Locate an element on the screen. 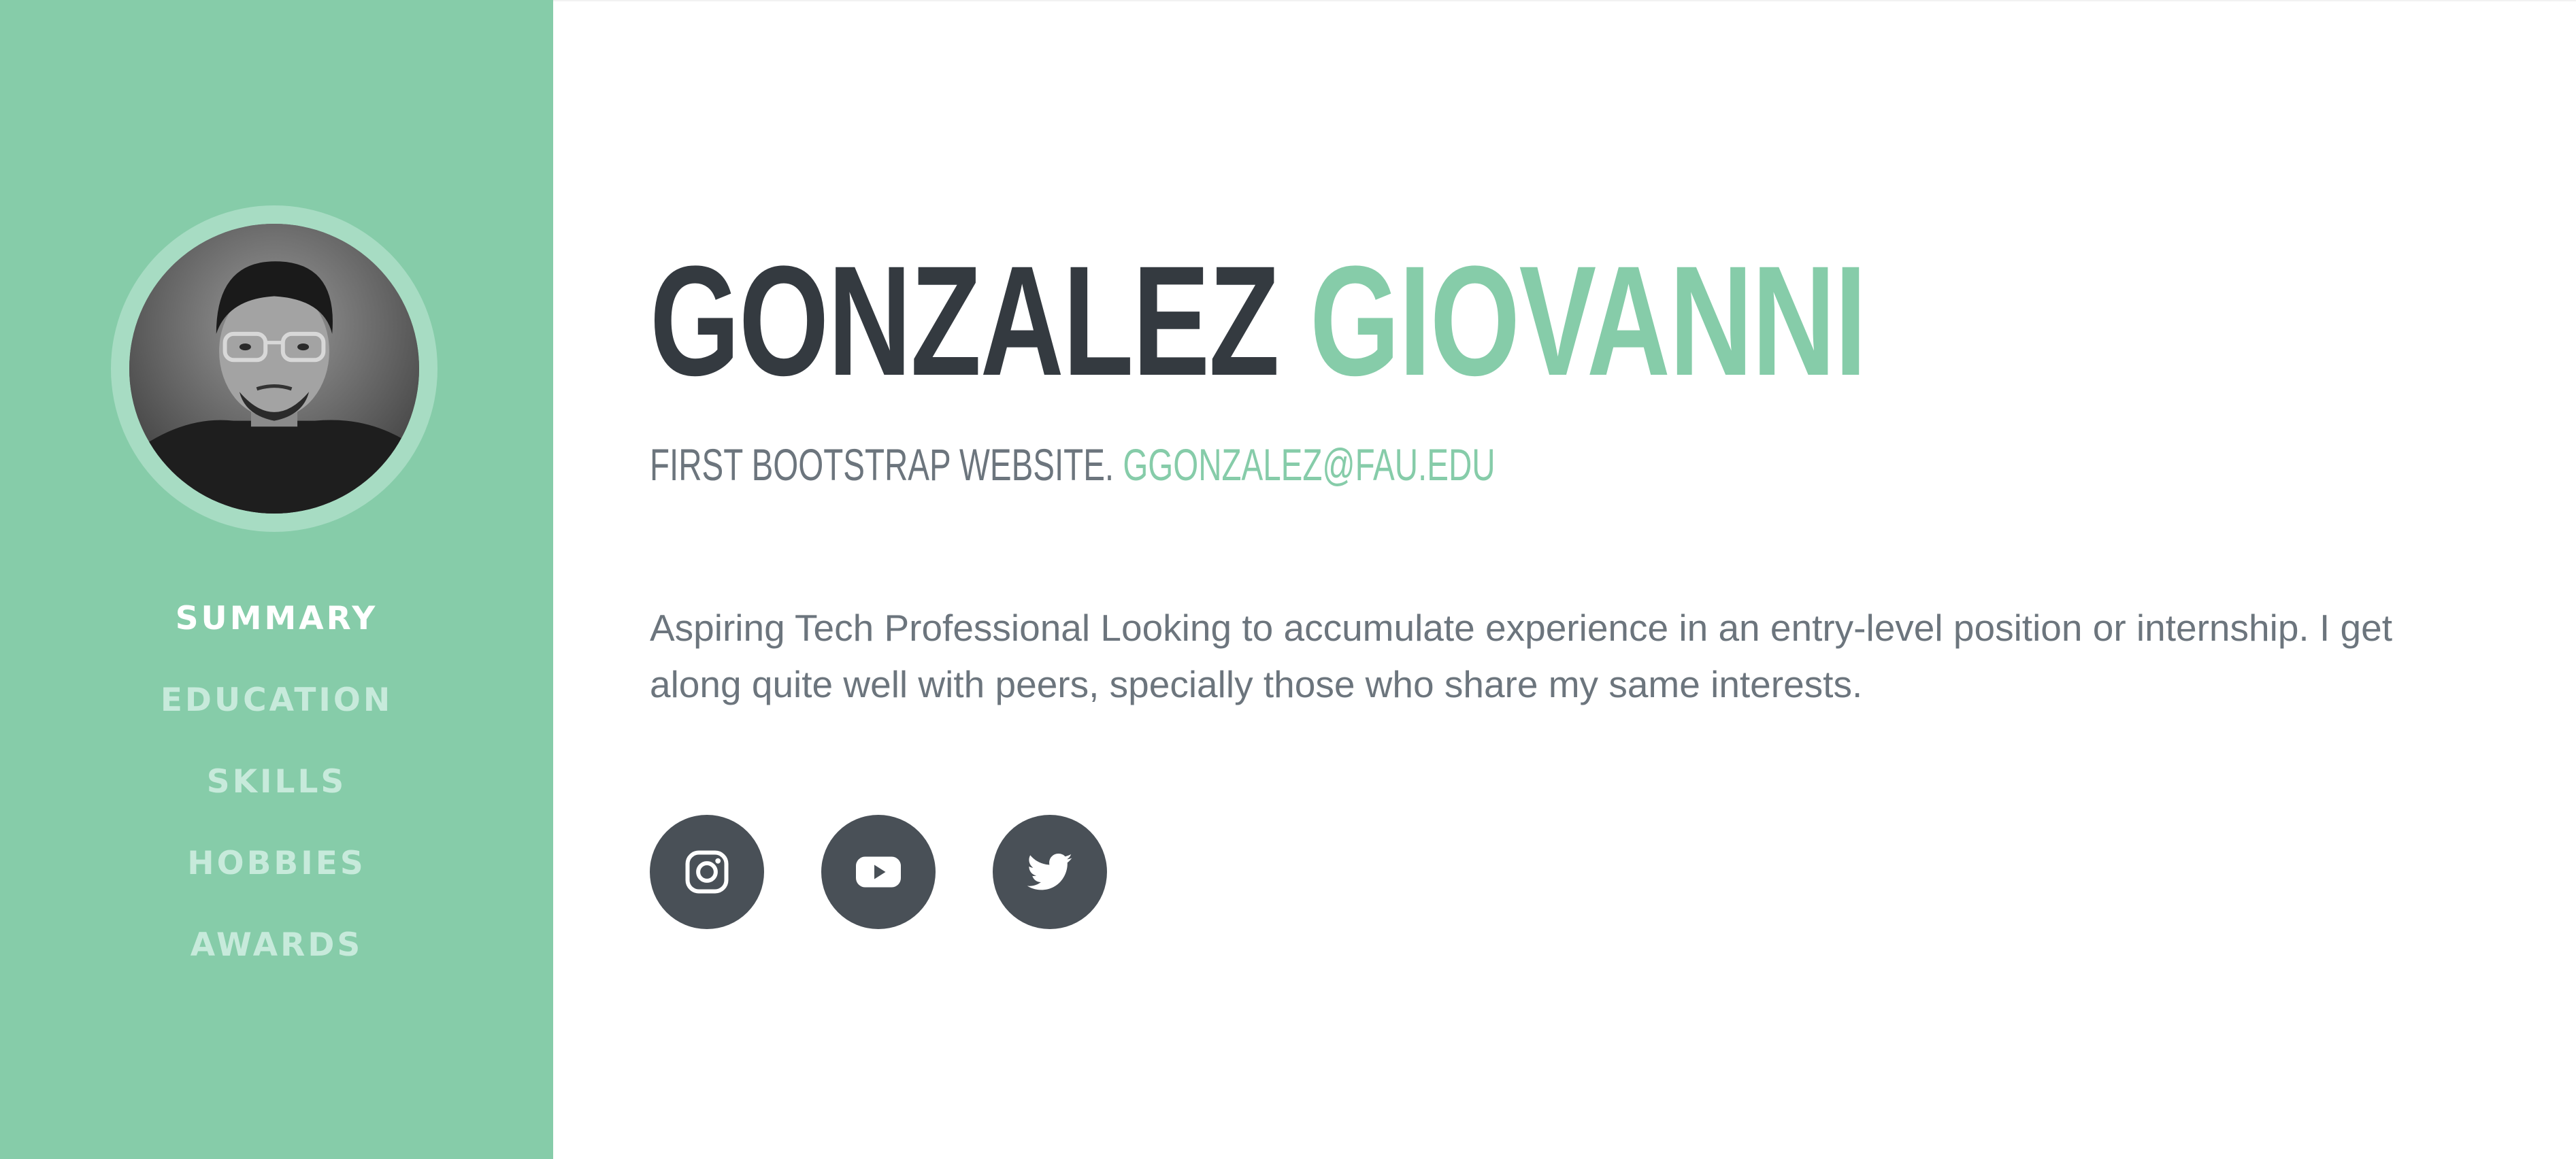 The image size is (2576, 1159). avatar is located at coordinates (274, 369).